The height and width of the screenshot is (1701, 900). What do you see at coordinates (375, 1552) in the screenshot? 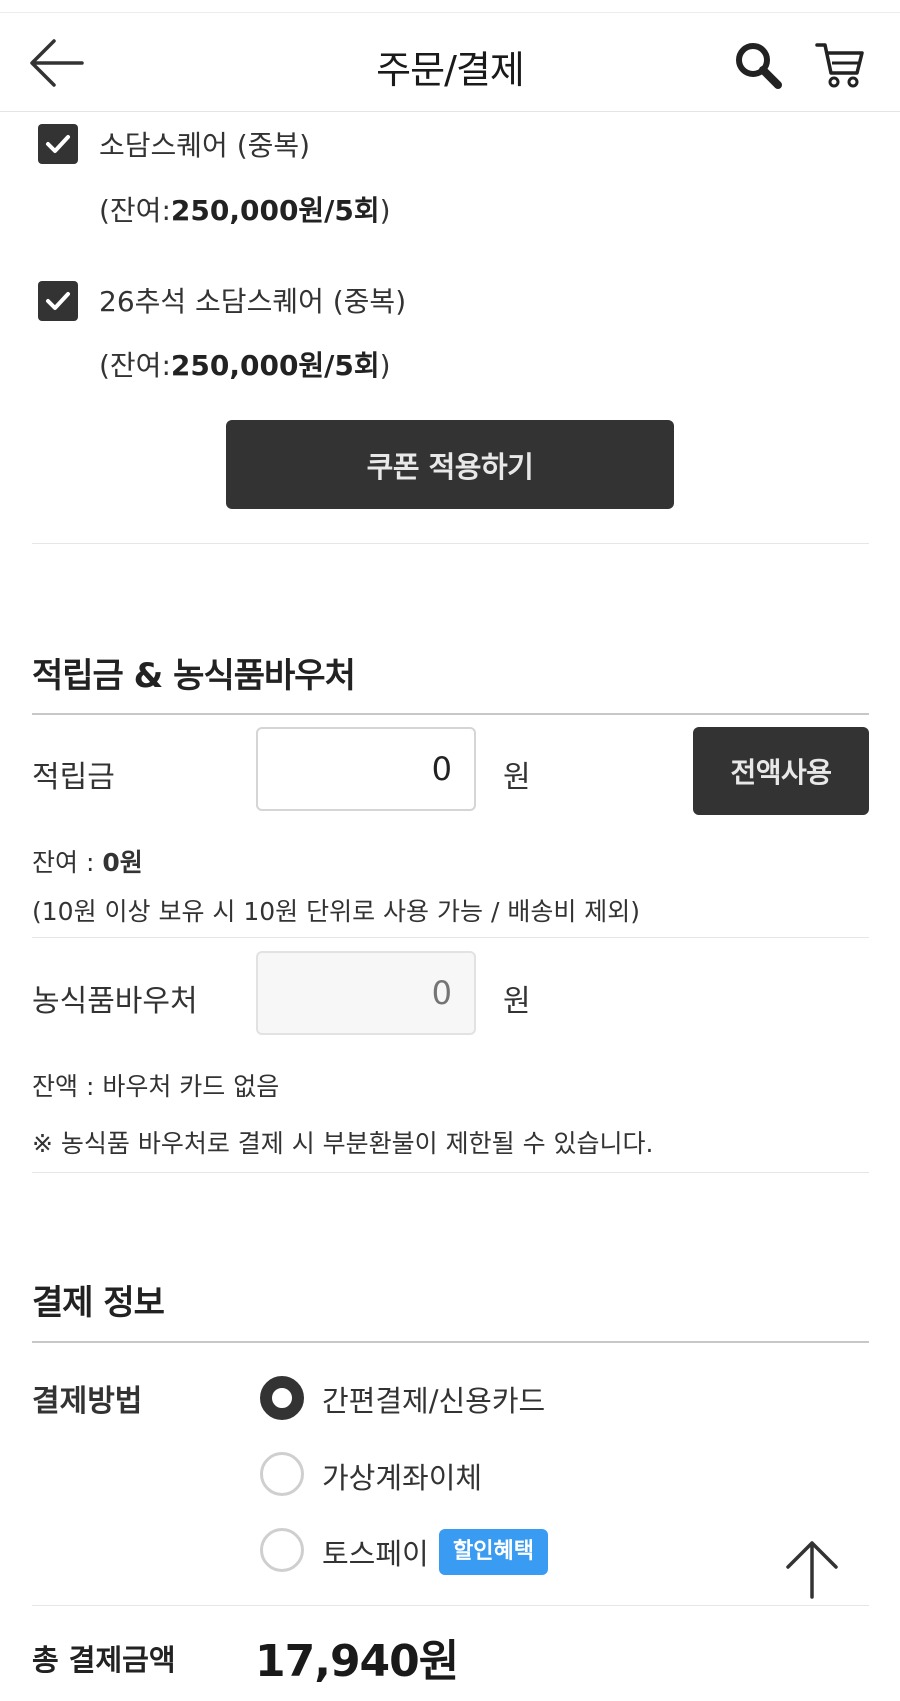
I see `payment-method-label-3: 토스페이` at bounding box center [375, 1552].